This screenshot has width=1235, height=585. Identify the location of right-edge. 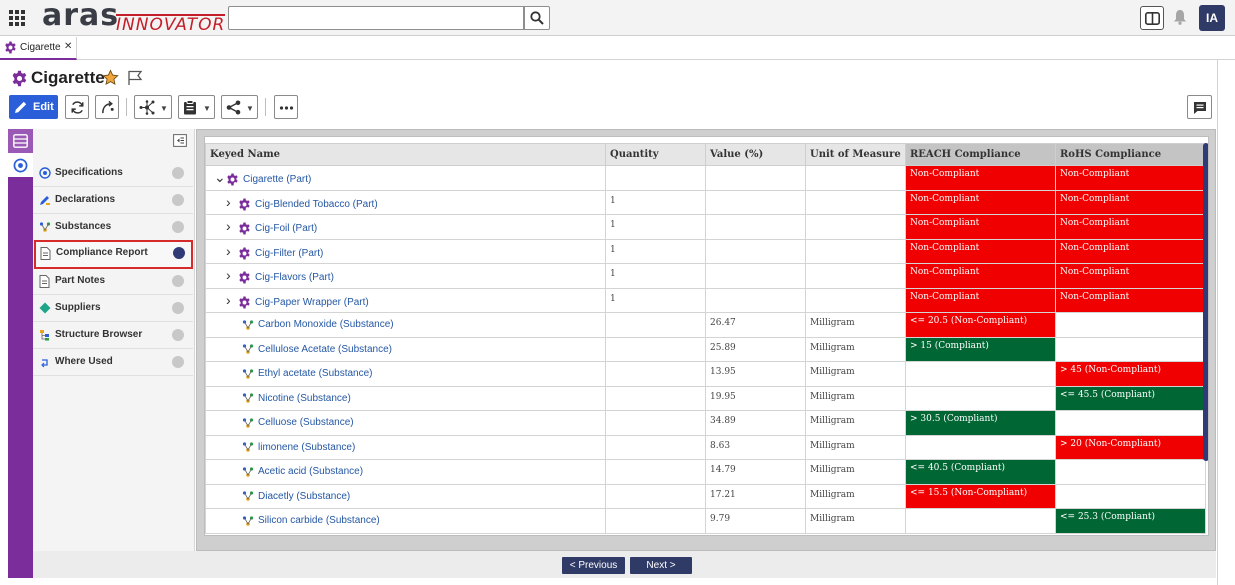
(1226, 322).